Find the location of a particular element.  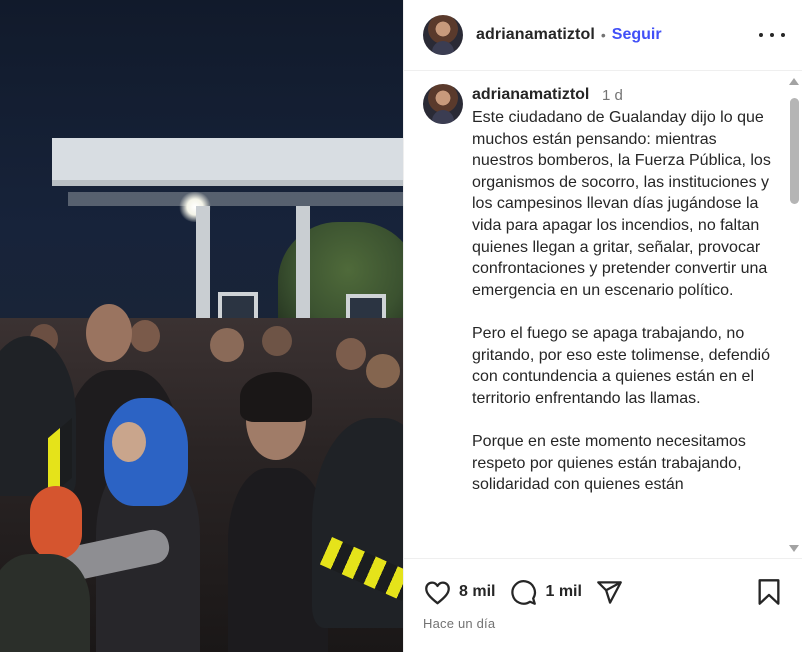

comment-icon is located at coordinates (523, 592).